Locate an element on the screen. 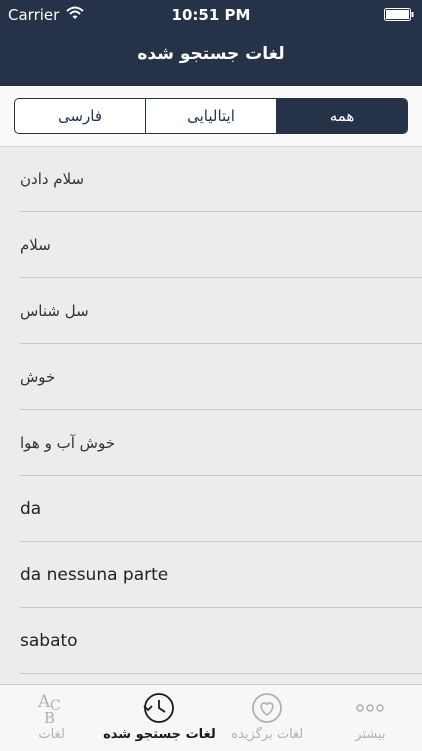  tab-words: A C B لغات is located at coordinates (51, 718).